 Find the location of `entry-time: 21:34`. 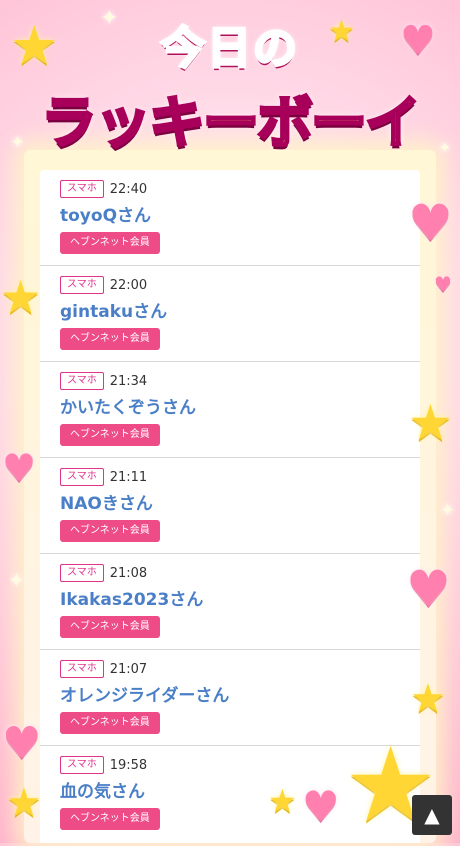

entry-time: 21:34 is located at coordinates (128, 381).